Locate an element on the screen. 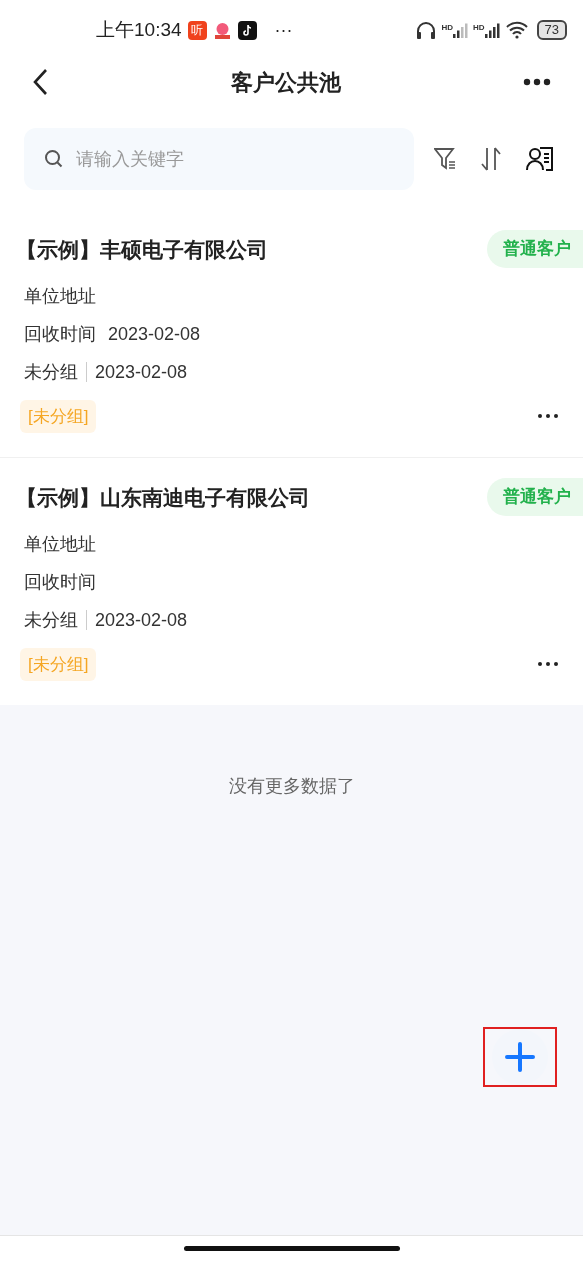 Image resolution: width=583 pixels, height=1261 pixels. more-notifications: ··· is located at coordinates (283, 30).